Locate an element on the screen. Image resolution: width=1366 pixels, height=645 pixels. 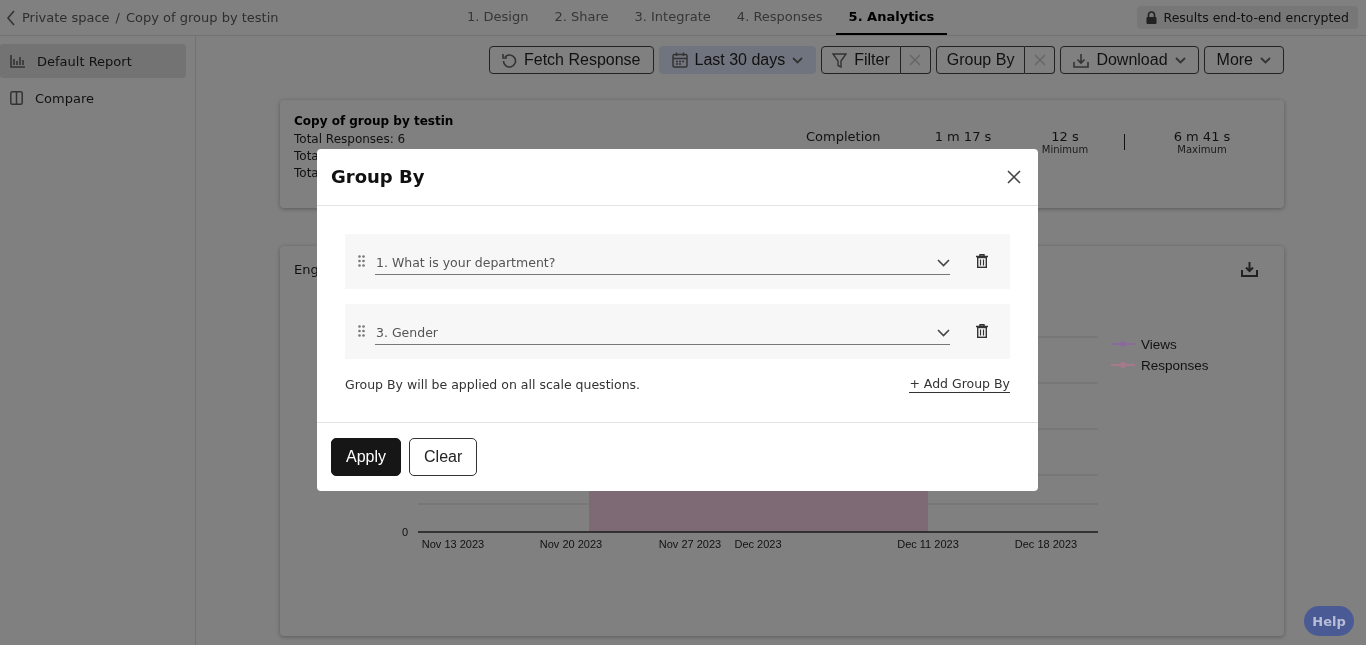
compare-icon is located at coordinates (16, 98).